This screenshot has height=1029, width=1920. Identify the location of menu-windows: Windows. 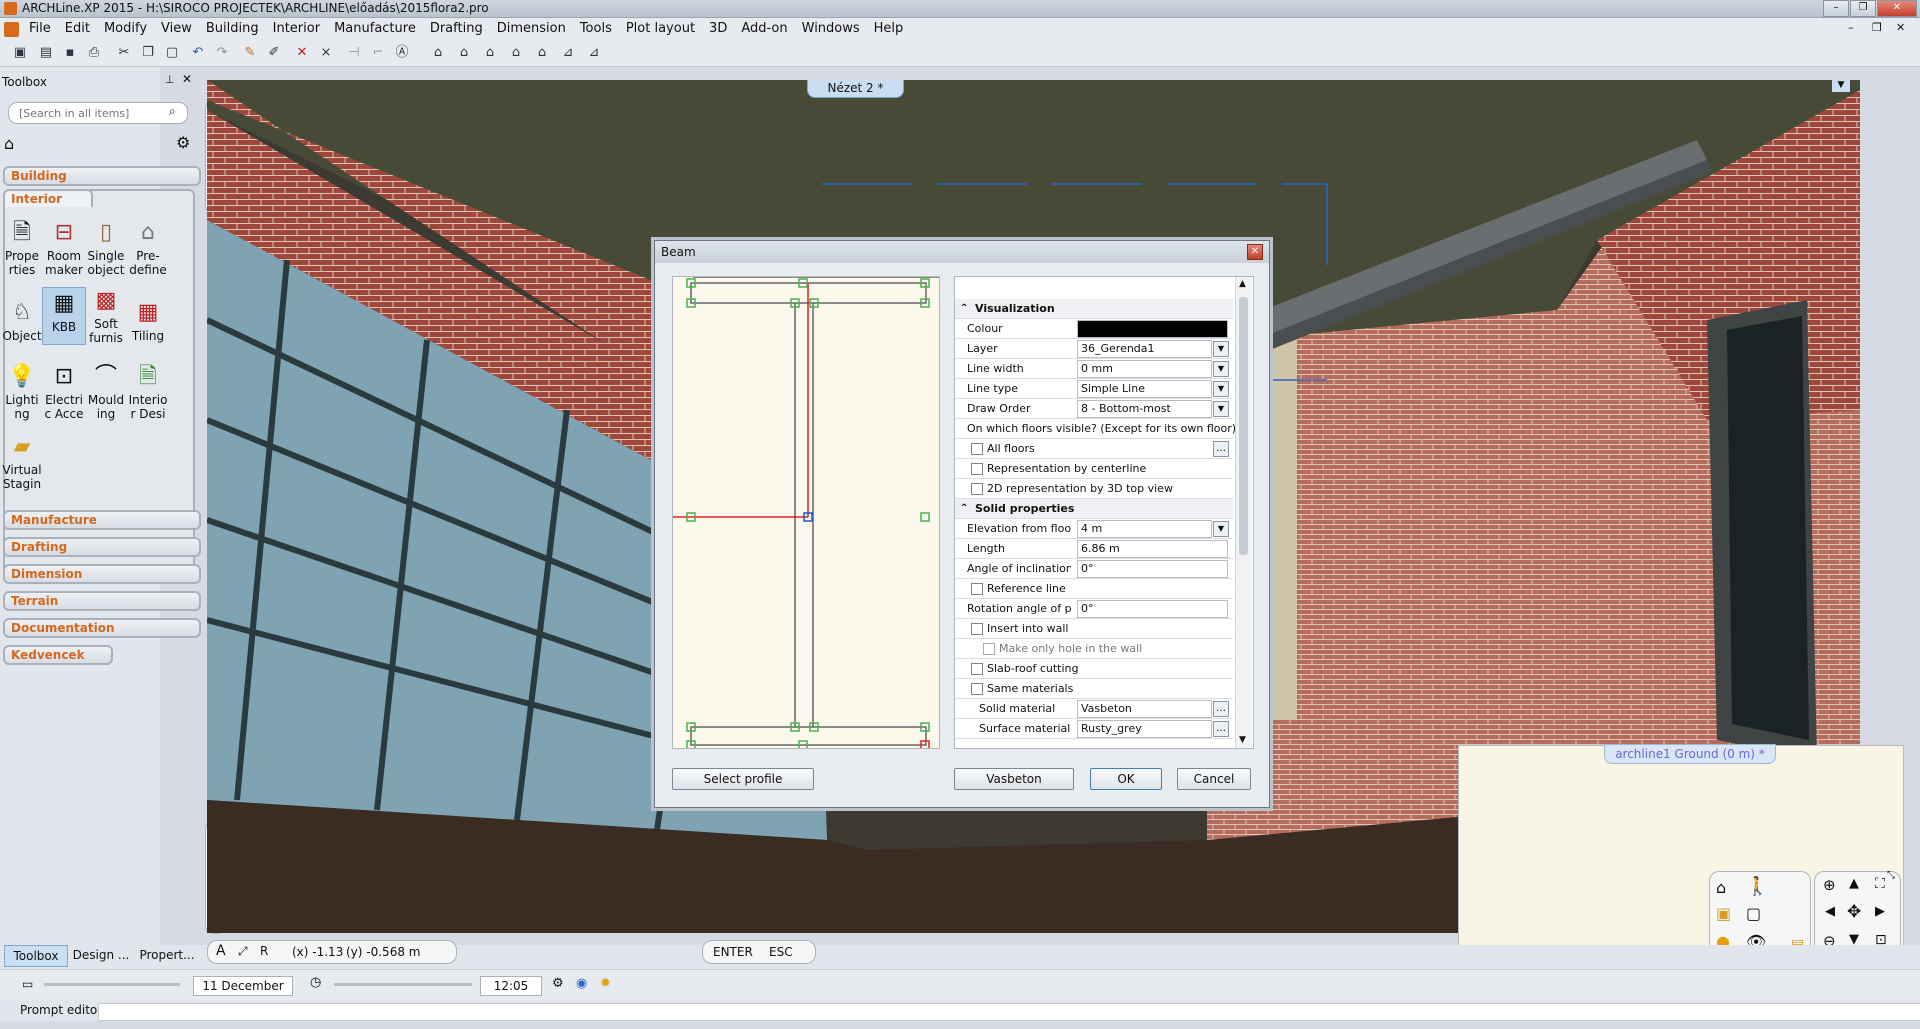
(831, 29).